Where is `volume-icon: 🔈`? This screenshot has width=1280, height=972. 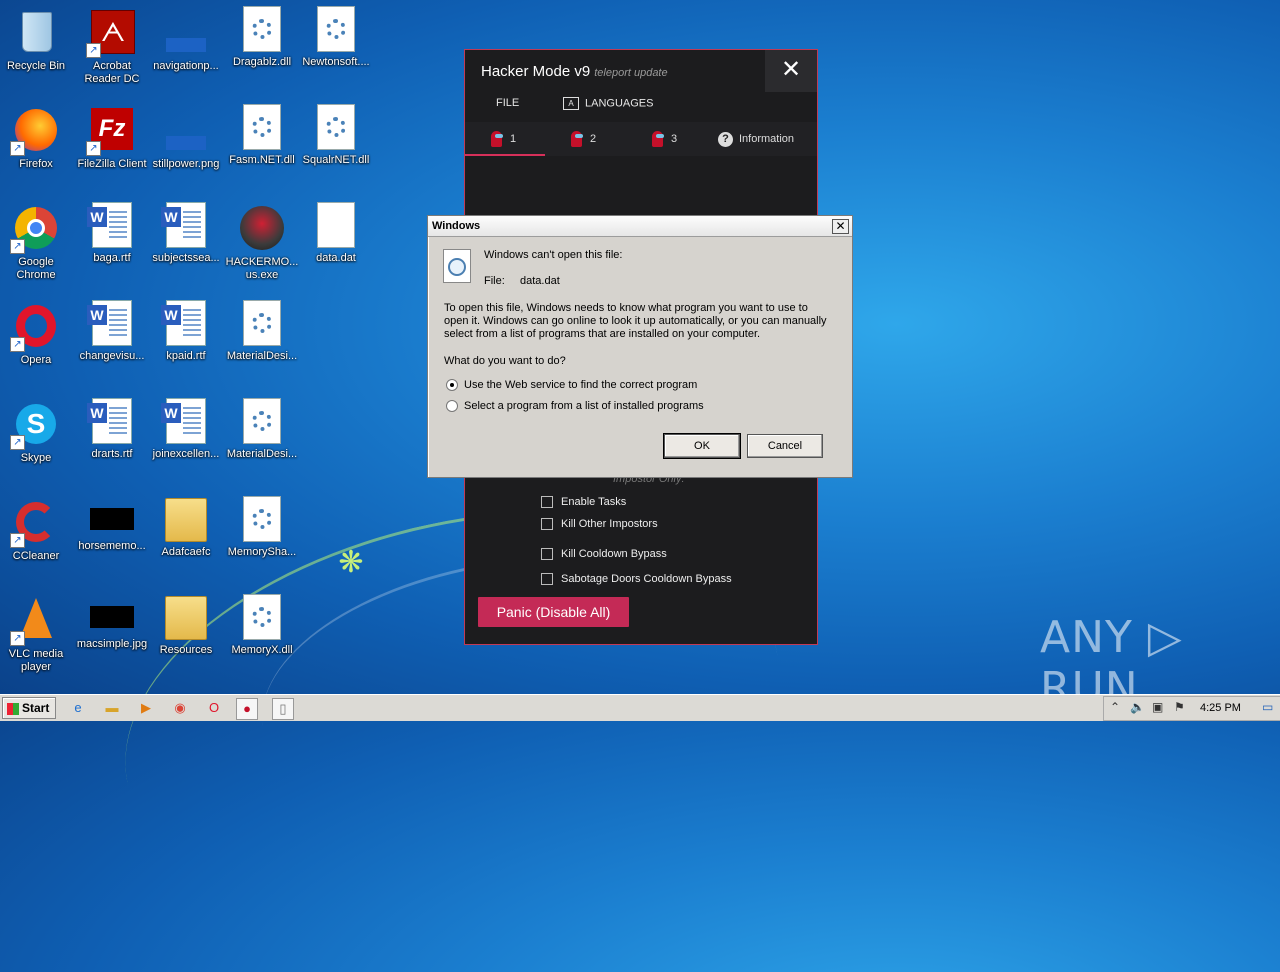 volume-icon: 🔈 is located at coordinates (1137, 707).